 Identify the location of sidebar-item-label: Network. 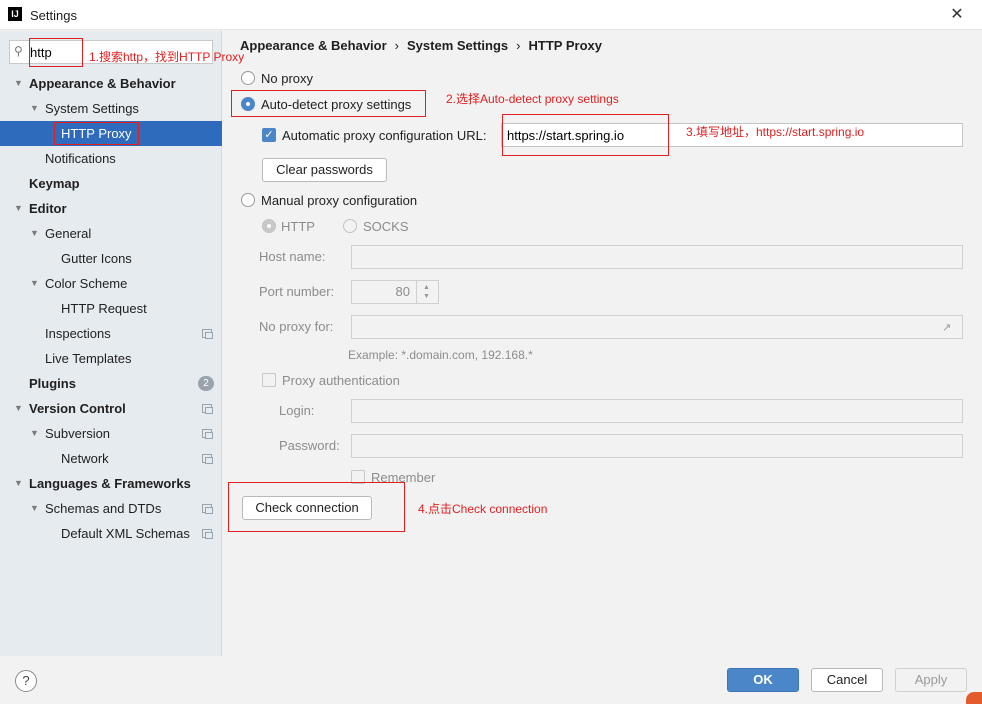
(85, 458).